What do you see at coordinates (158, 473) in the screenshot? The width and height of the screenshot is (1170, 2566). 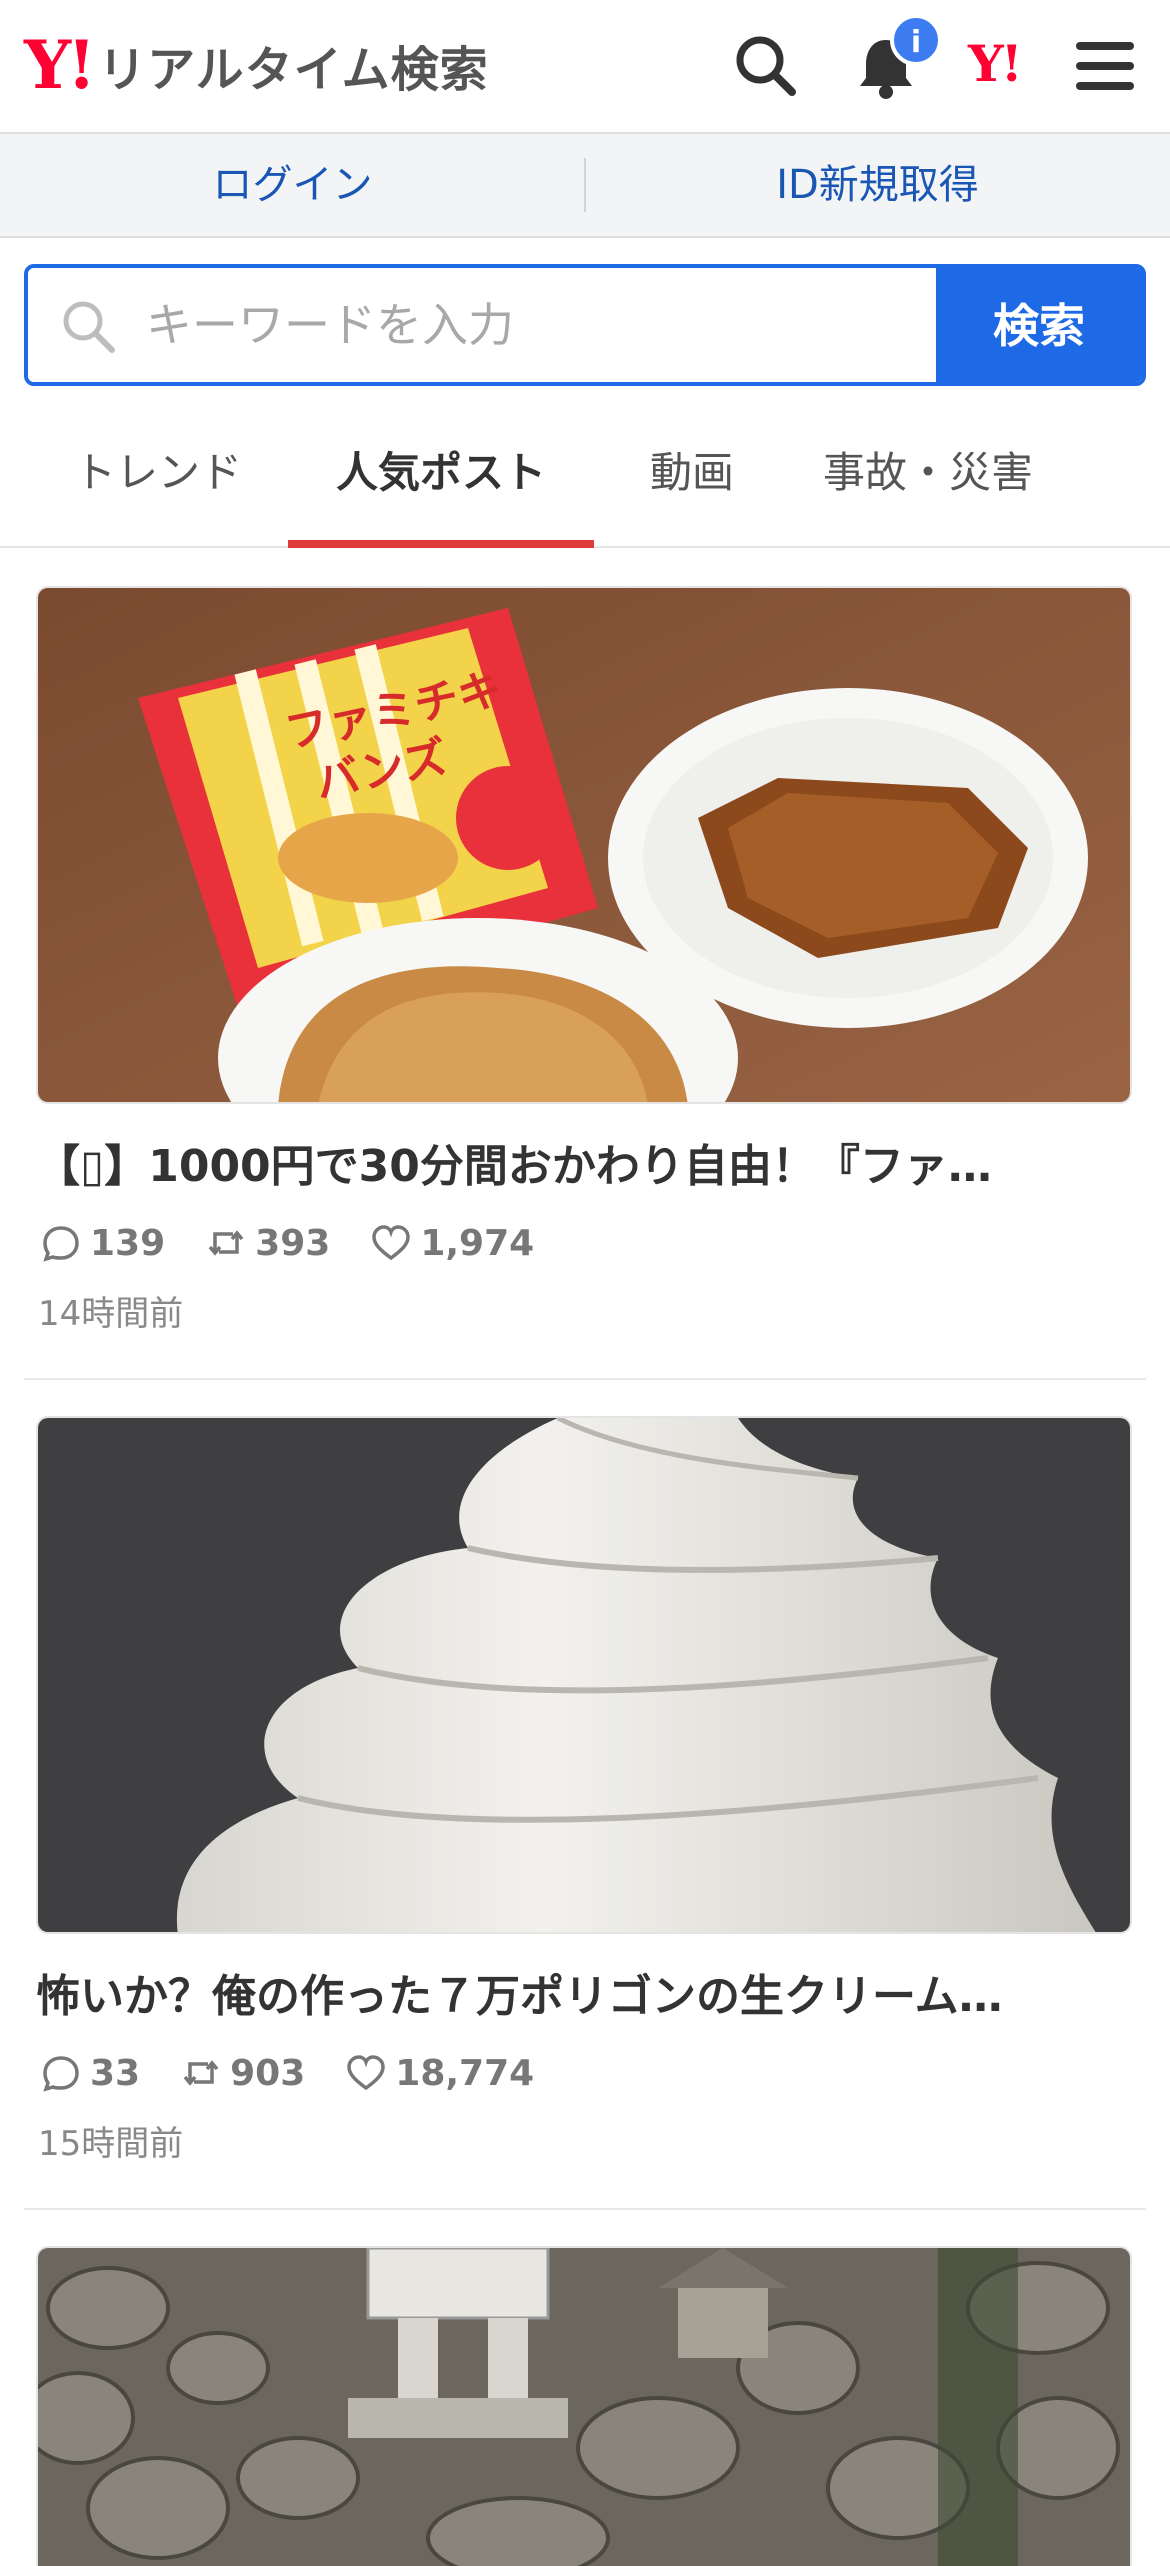 I see `tab-trend: トレンド` at bounding box center [158, 473].